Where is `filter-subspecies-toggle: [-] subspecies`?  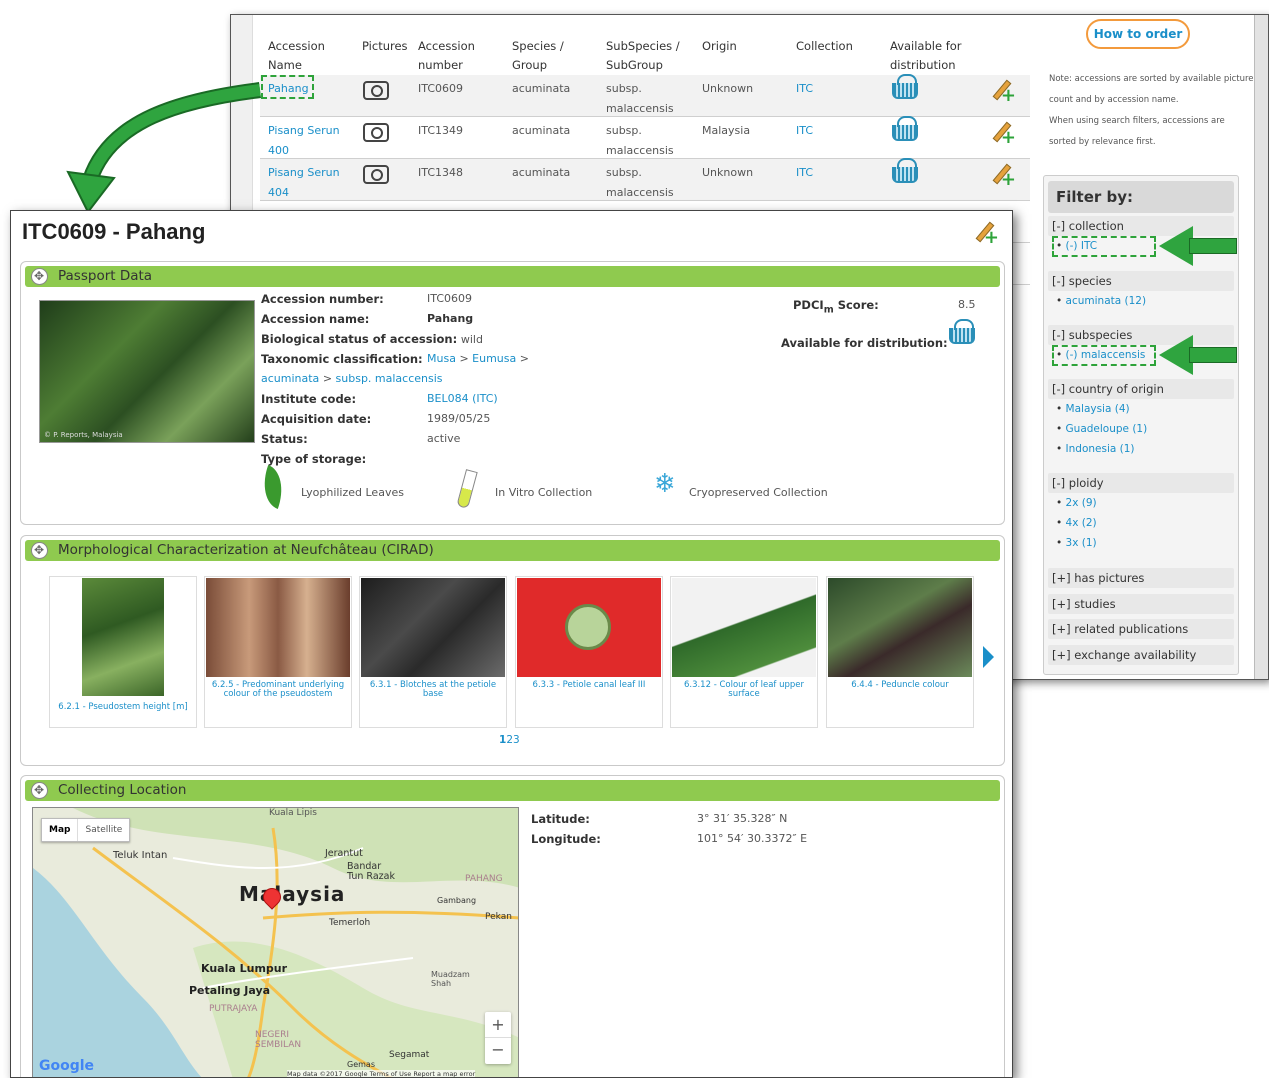 filter-subspecies-toggle: [-] subspecies is located at coordinates (1141, 335).